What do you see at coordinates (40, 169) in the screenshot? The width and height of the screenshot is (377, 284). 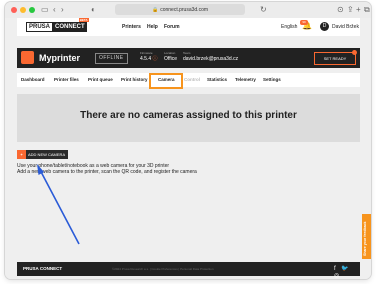 I see `arrow-head` at bounding box center [40, 169].